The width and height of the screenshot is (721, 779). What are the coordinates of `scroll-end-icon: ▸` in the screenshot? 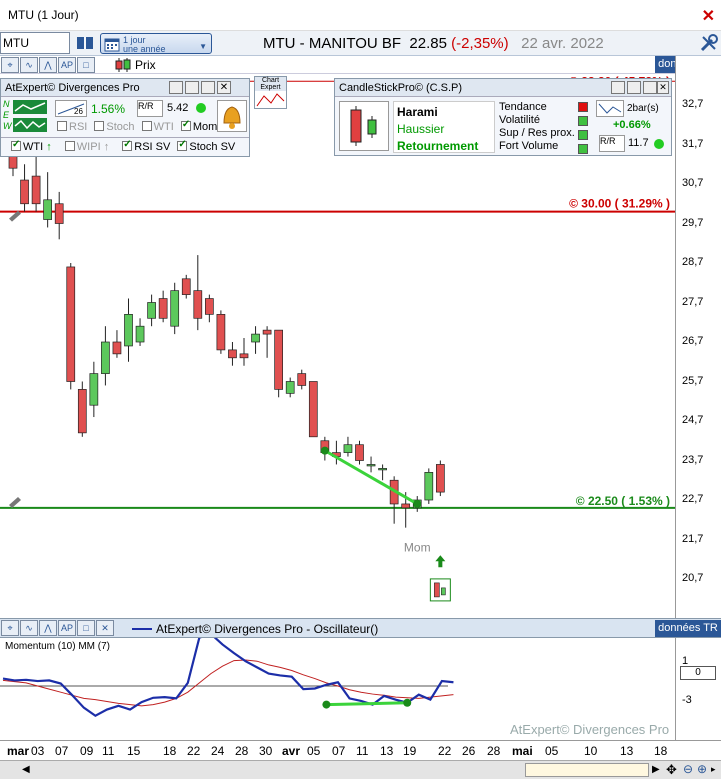 It's located at (713, 769).